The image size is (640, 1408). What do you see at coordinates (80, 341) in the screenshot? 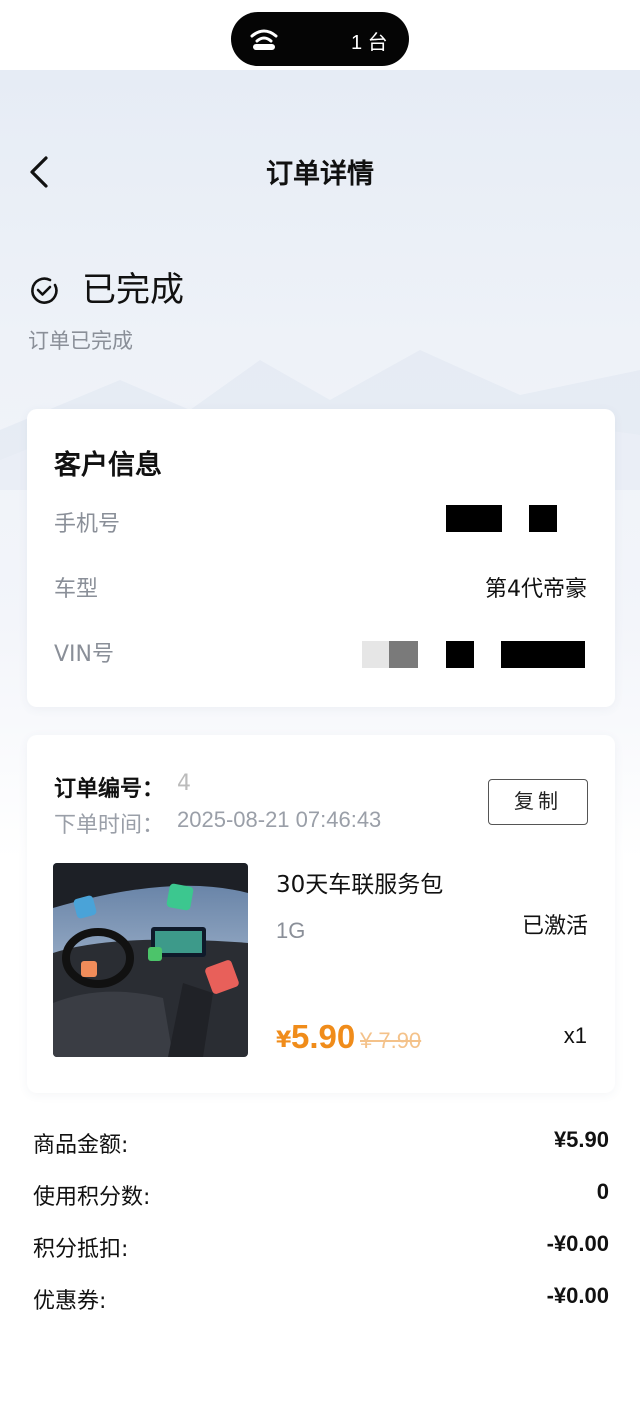
I see `status-subtitle: 订单已完成` at bounding box center [80, 341].